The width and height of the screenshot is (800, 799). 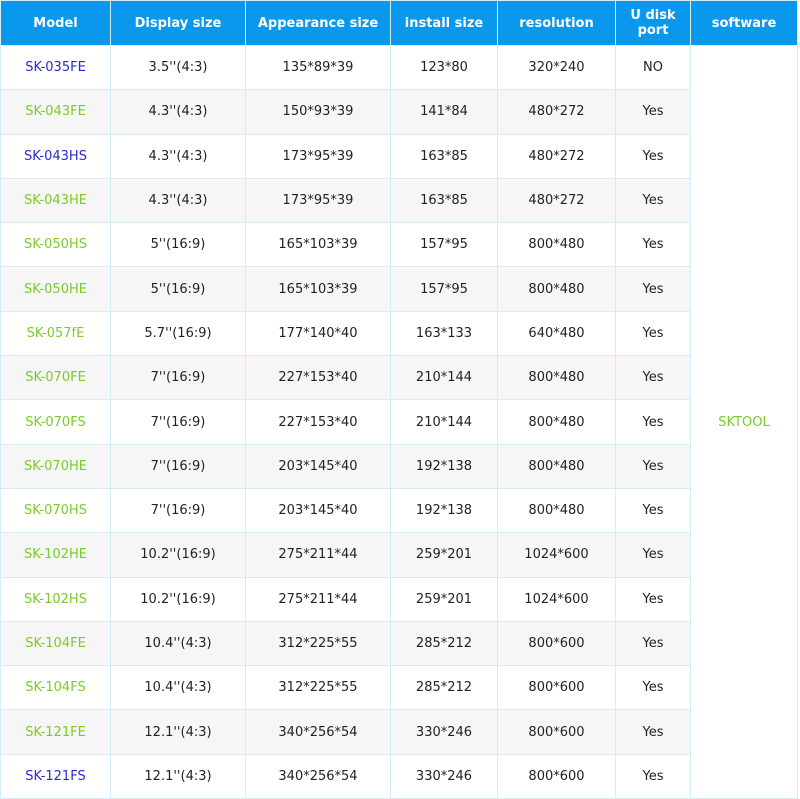 I want to click on cell-model: SK-104FS, so click(x=55, y=688).